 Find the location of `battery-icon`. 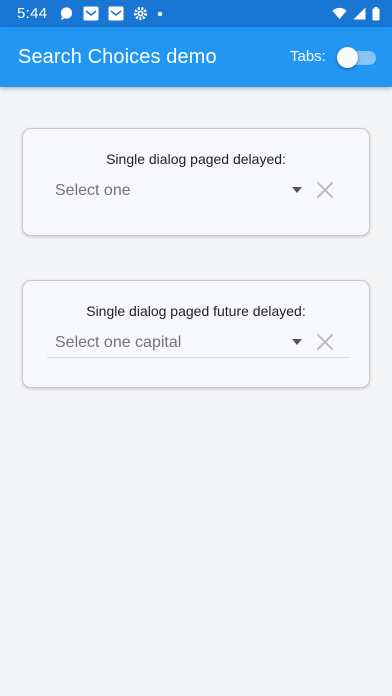

battery-icon is located at coordinates (376, 13).